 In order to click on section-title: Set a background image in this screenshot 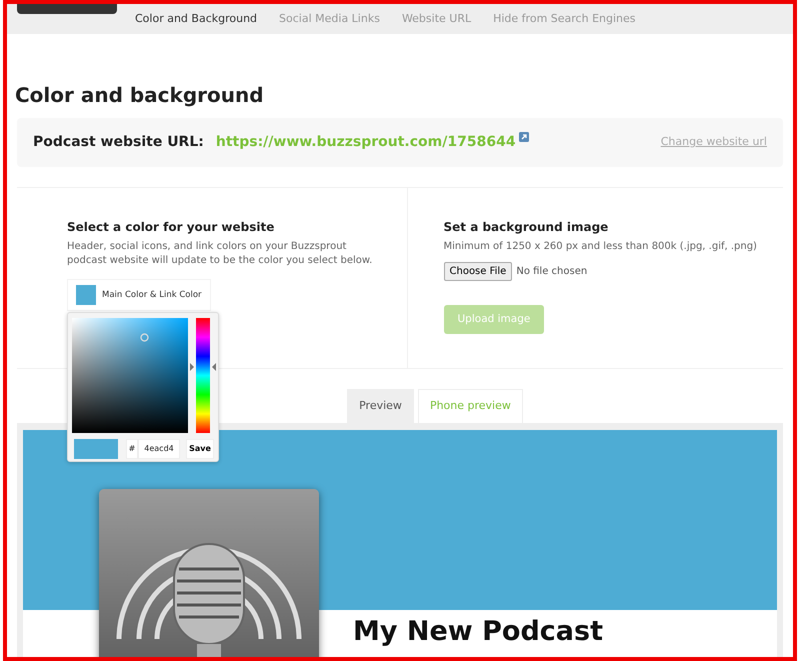, I will do `click(527, 227)`.